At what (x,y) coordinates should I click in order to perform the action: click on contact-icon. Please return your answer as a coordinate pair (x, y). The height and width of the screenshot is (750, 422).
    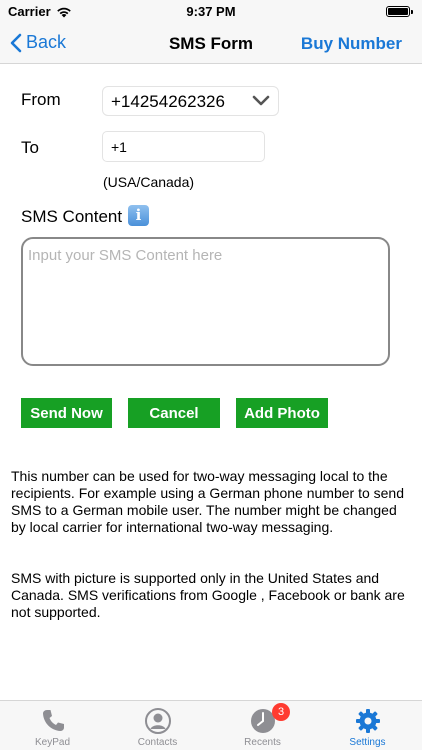
    Looking at the image, I should click on (157, 721).